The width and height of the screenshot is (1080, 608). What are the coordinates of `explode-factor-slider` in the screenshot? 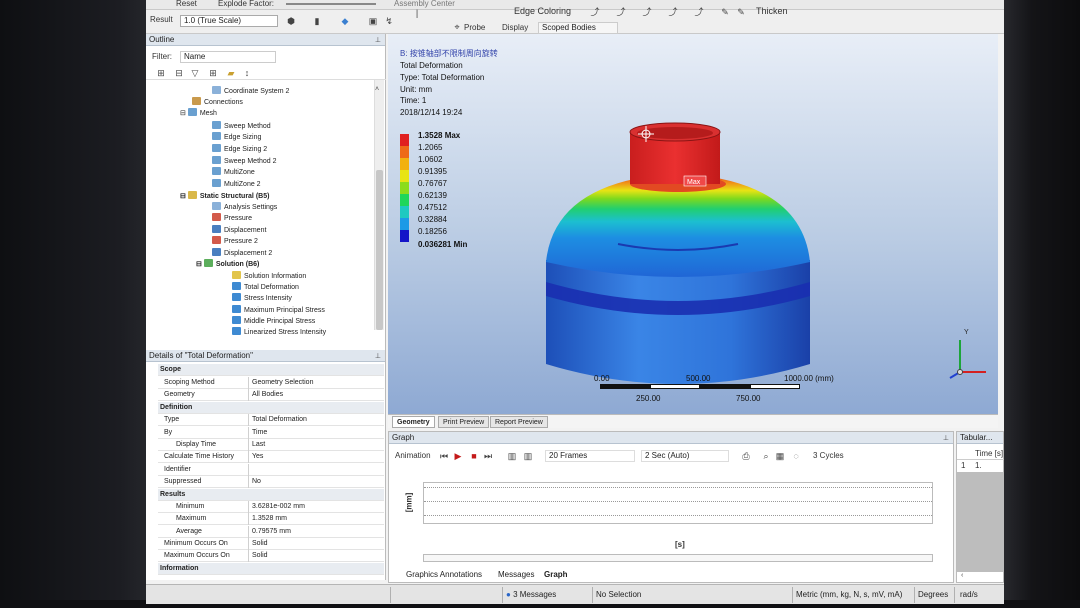 It's located at (331, 4).